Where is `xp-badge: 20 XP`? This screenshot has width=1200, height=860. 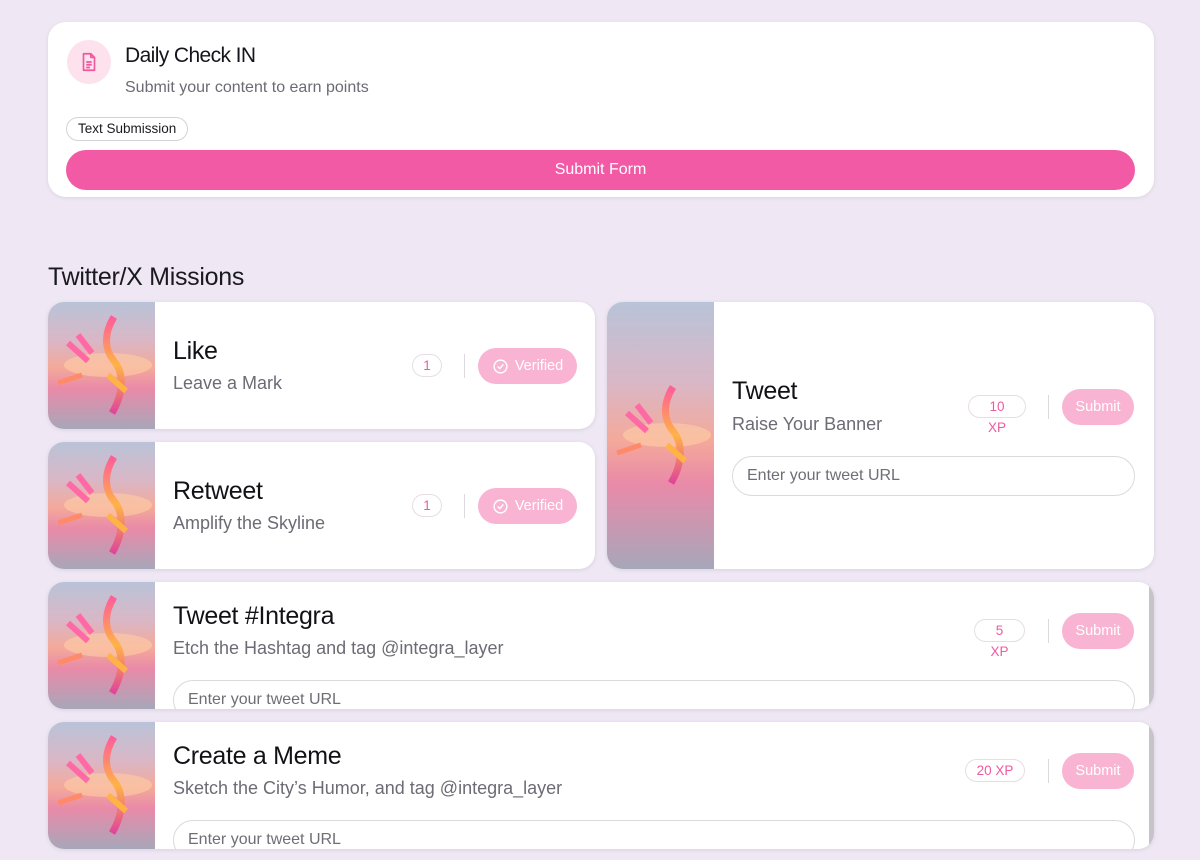
xp-badge: 20 XP is located at coordinates (995, 770).